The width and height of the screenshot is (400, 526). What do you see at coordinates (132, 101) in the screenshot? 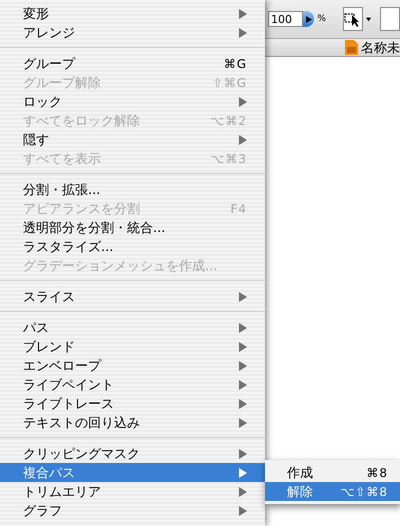
I see `menu-item: ロック` at bounding box center [132, 101].